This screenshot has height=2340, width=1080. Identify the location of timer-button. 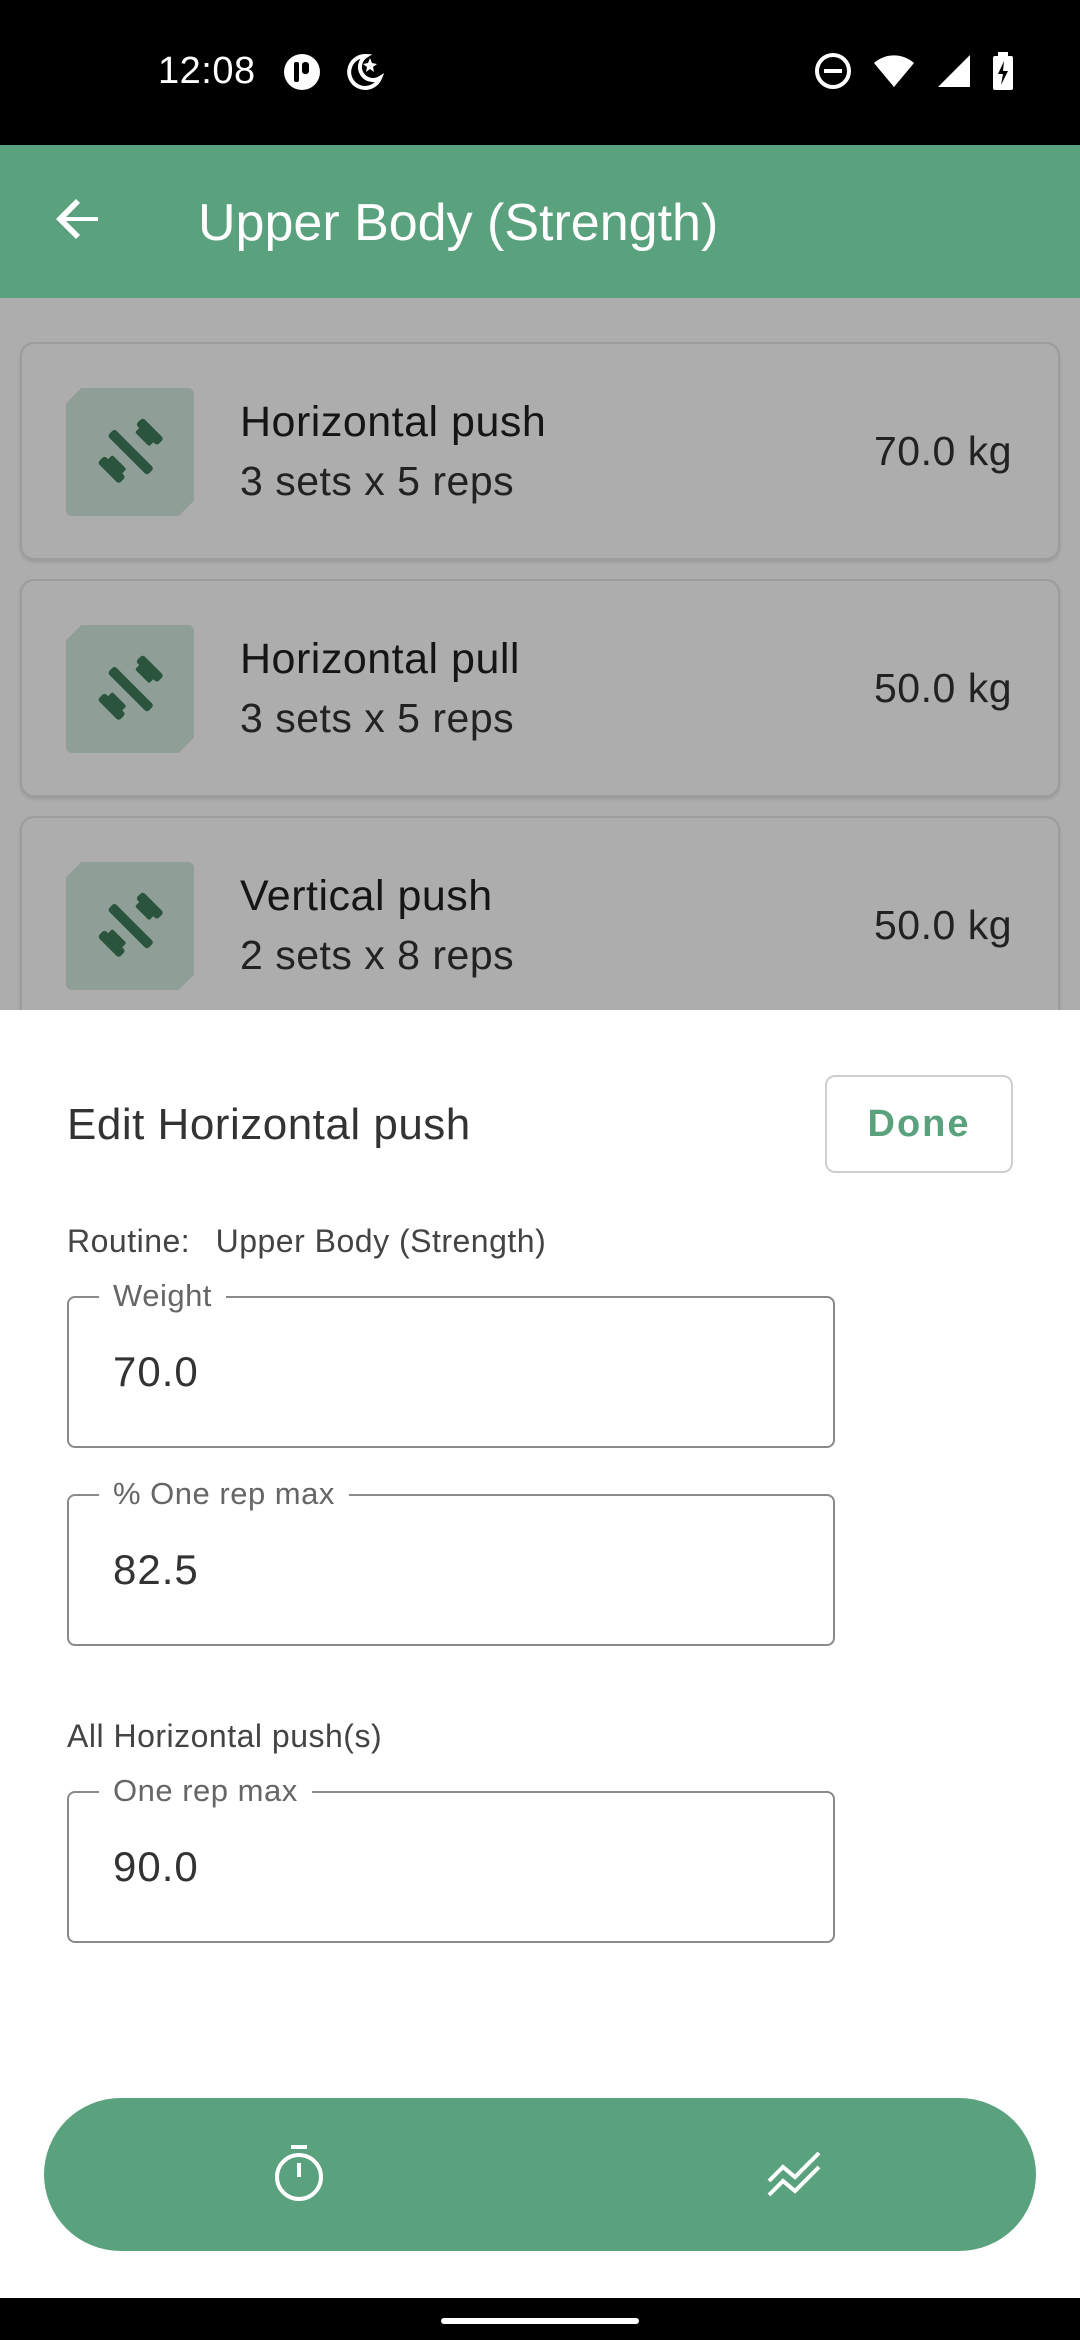
(299, 2175).